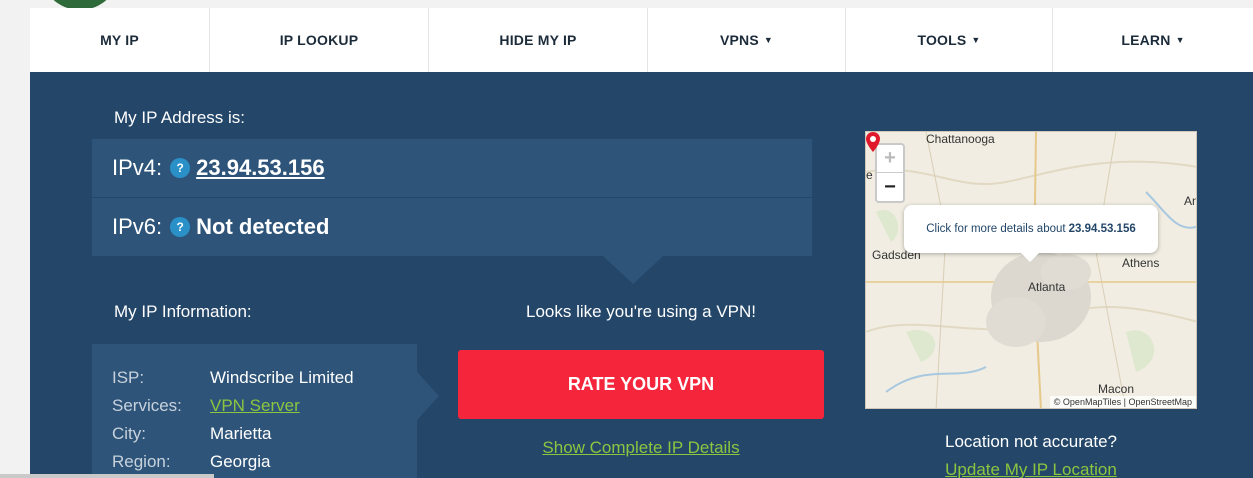 This screenshot has width=1253, height=478. I want to click on nav-learn: LEARN ▼, so click(1153, 40).